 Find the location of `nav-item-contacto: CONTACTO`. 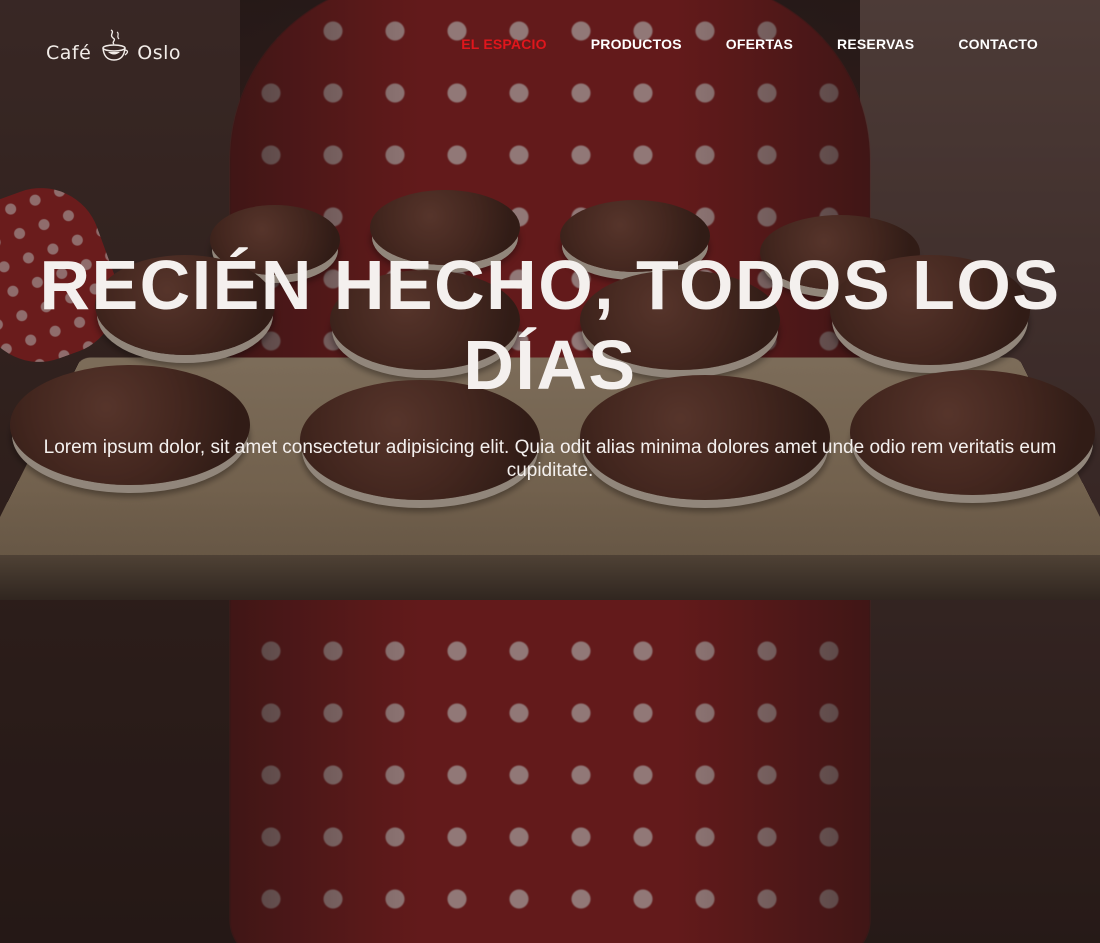

nav-item-contacto: CONTACTO is located at coordinates (998, 46).